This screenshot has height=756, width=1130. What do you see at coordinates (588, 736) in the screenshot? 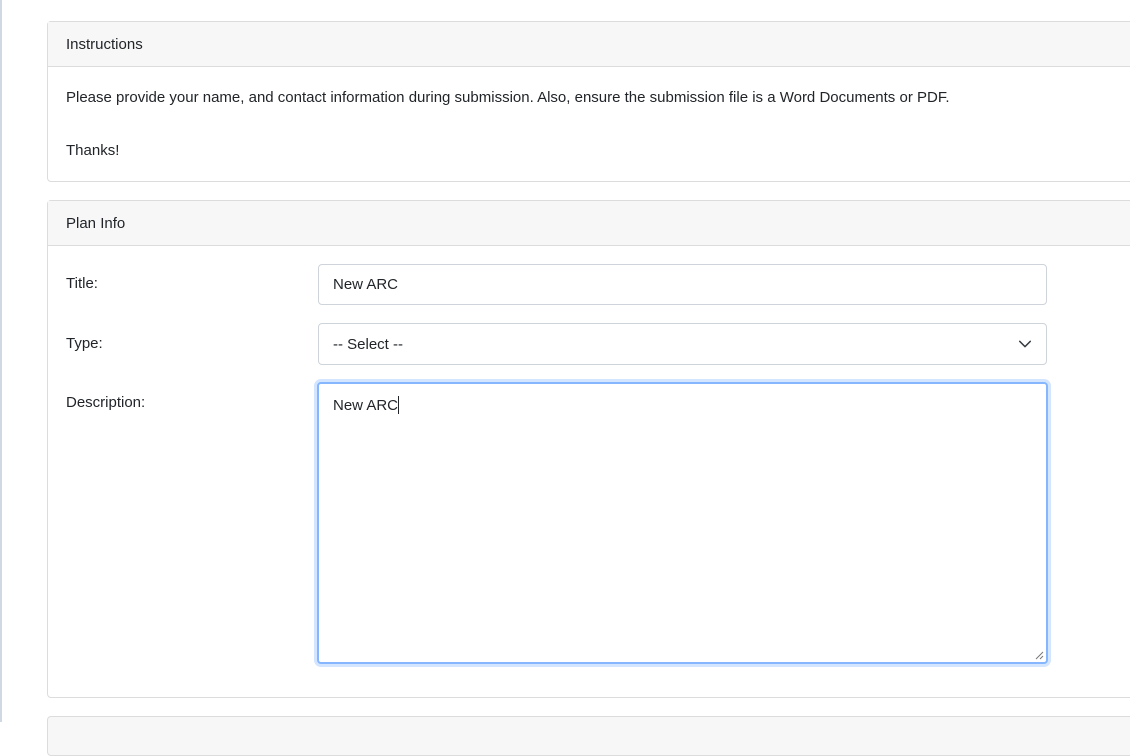
I see `next-card` at bounding box center [588, 736].